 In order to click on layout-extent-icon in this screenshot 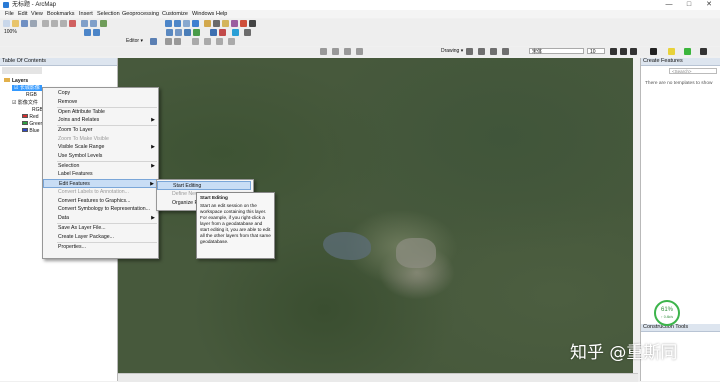, I will do `click(359, 51)`.